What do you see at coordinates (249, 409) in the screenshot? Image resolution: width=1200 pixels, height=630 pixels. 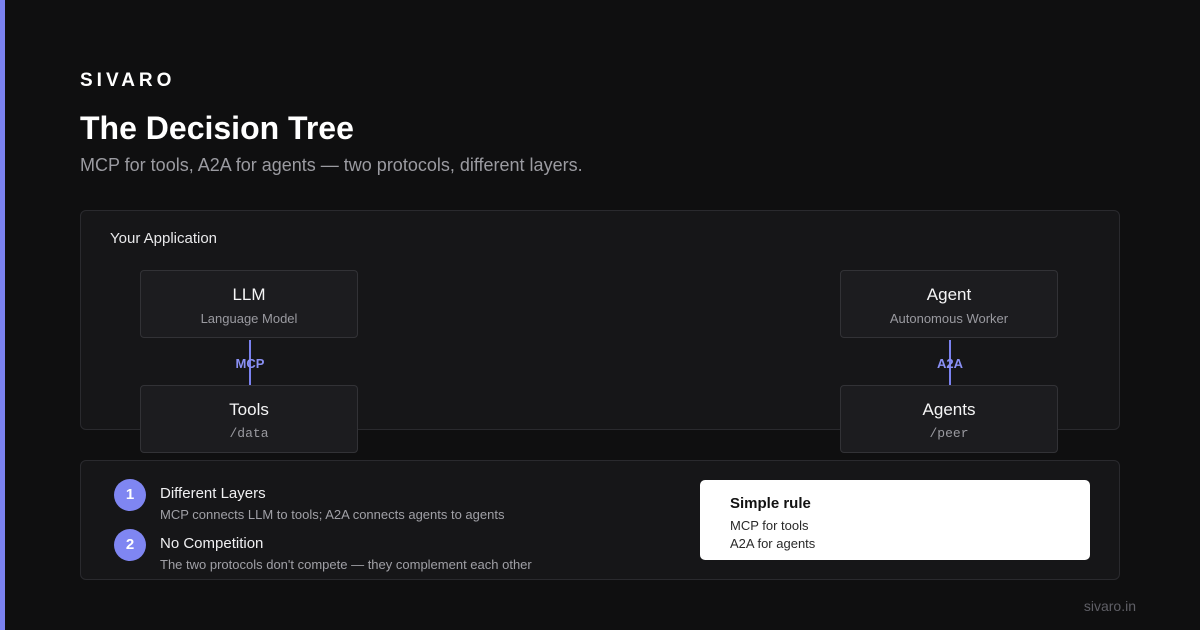 I see `tools-node-name: Tools` at bounding box center [249, 409].